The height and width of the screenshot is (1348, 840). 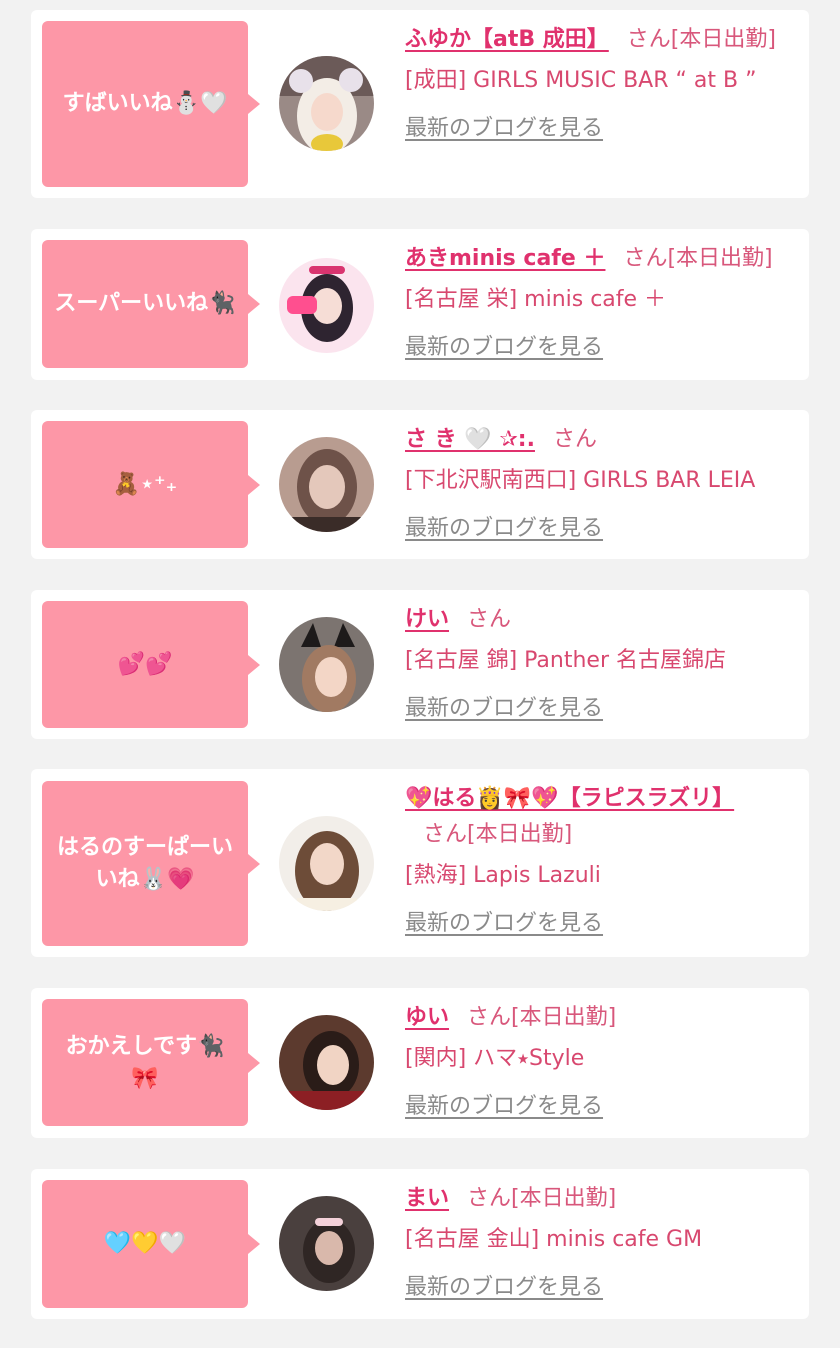 What do you see at coordinates (427, 1198) in the screenshot?
I see `member-name-link: まい` at bounding box center [427, 1198].